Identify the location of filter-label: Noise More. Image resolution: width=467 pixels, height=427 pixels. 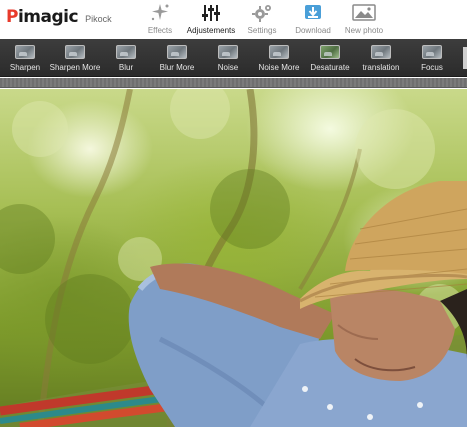
(279, 67).